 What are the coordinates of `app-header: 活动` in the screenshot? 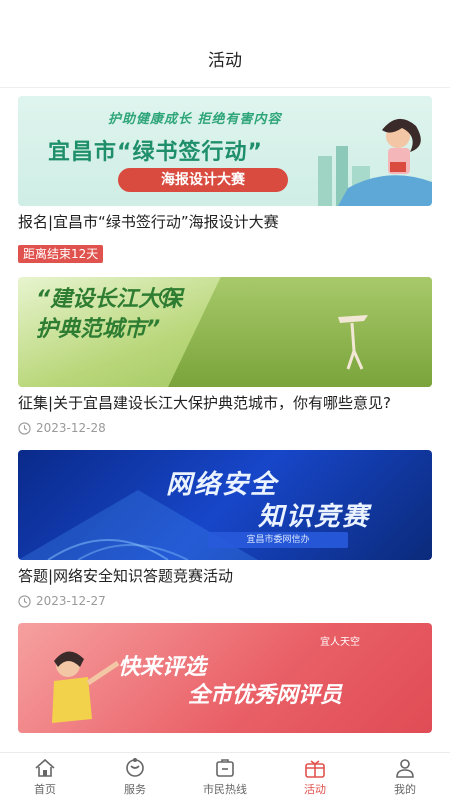 It's located at (225, 44).